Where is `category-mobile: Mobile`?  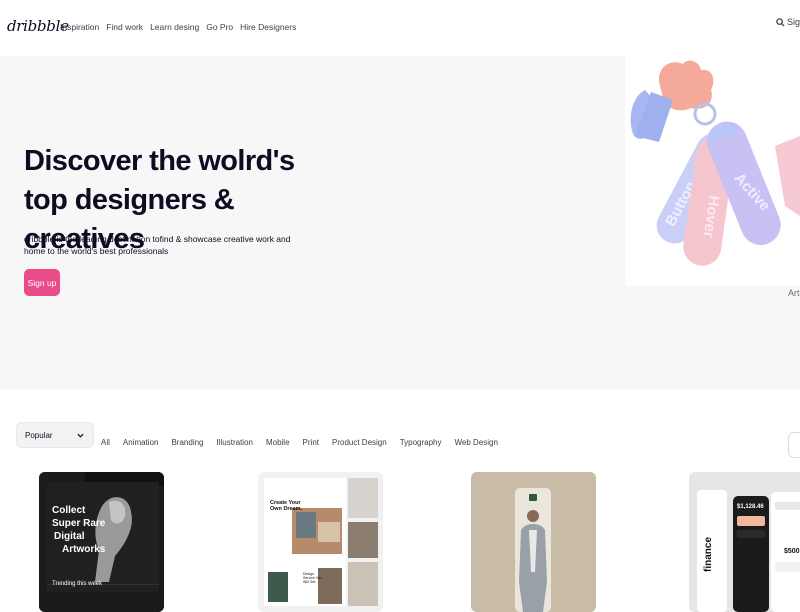
category-mobile: Mobile is located at coordinates (278, 442).